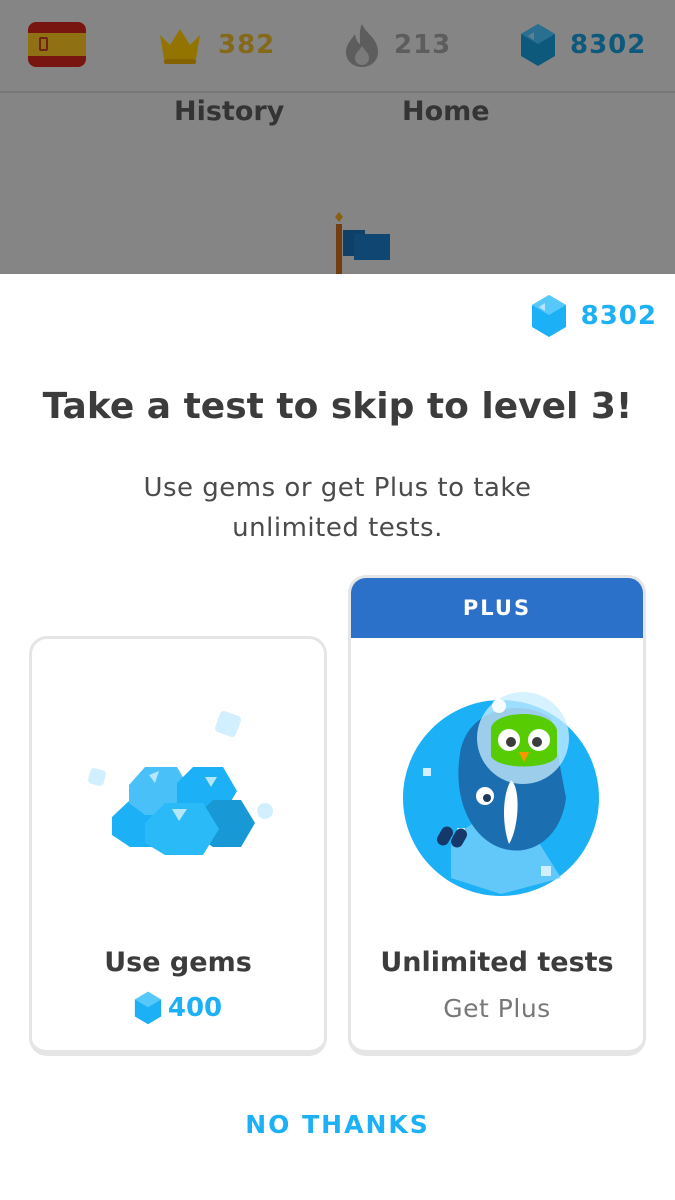  Describe the element at coordinates (337, 406) in the screenshot. I see `sheet-title: Take a test to skip to level 3!` at that location.